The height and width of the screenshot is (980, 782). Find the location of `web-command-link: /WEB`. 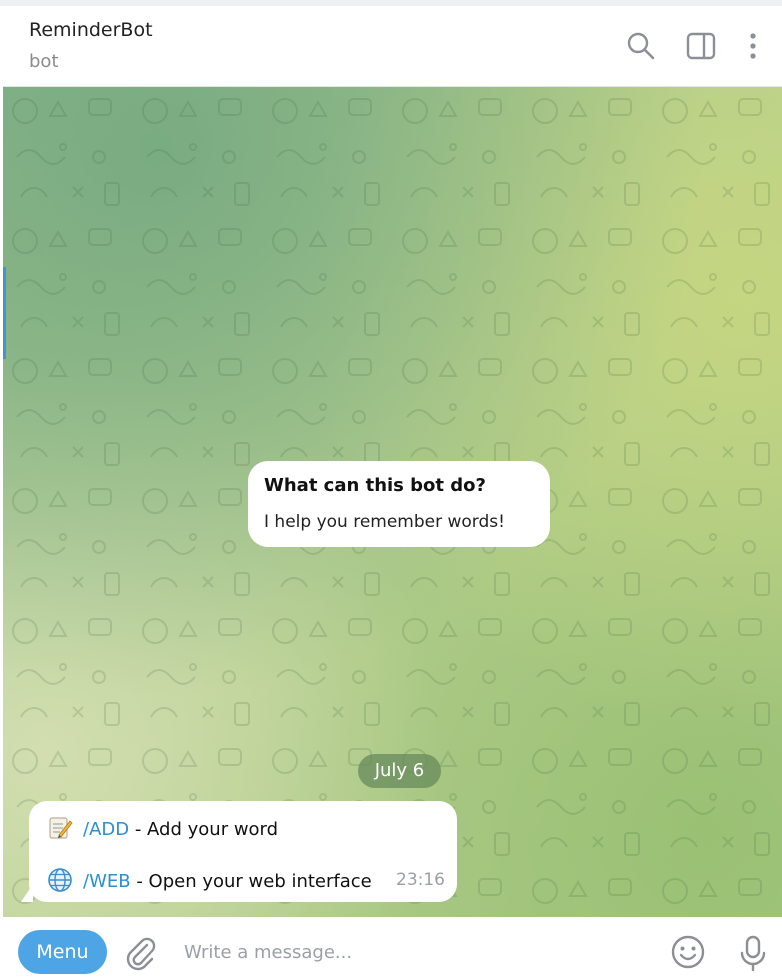

web-command-link: /WEB is located at coordinates (107, 881).